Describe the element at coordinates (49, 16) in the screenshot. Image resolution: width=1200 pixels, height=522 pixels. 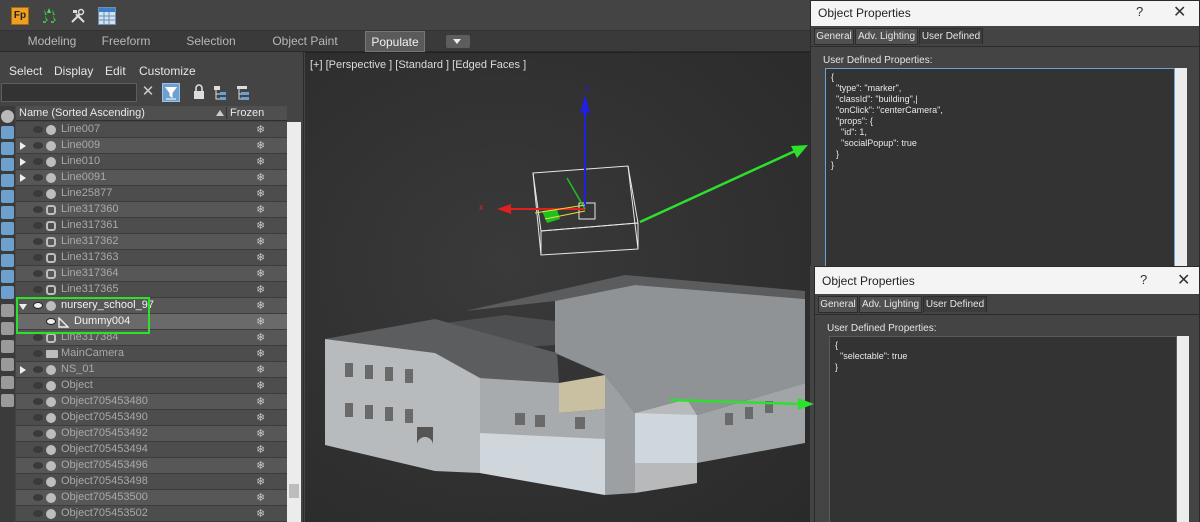
I see `tree-icon` at that location.